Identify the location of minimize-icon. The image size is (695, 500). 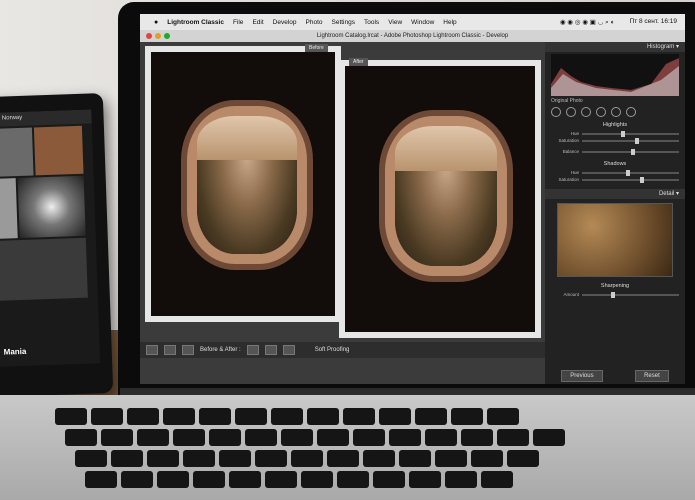
(158, 36).